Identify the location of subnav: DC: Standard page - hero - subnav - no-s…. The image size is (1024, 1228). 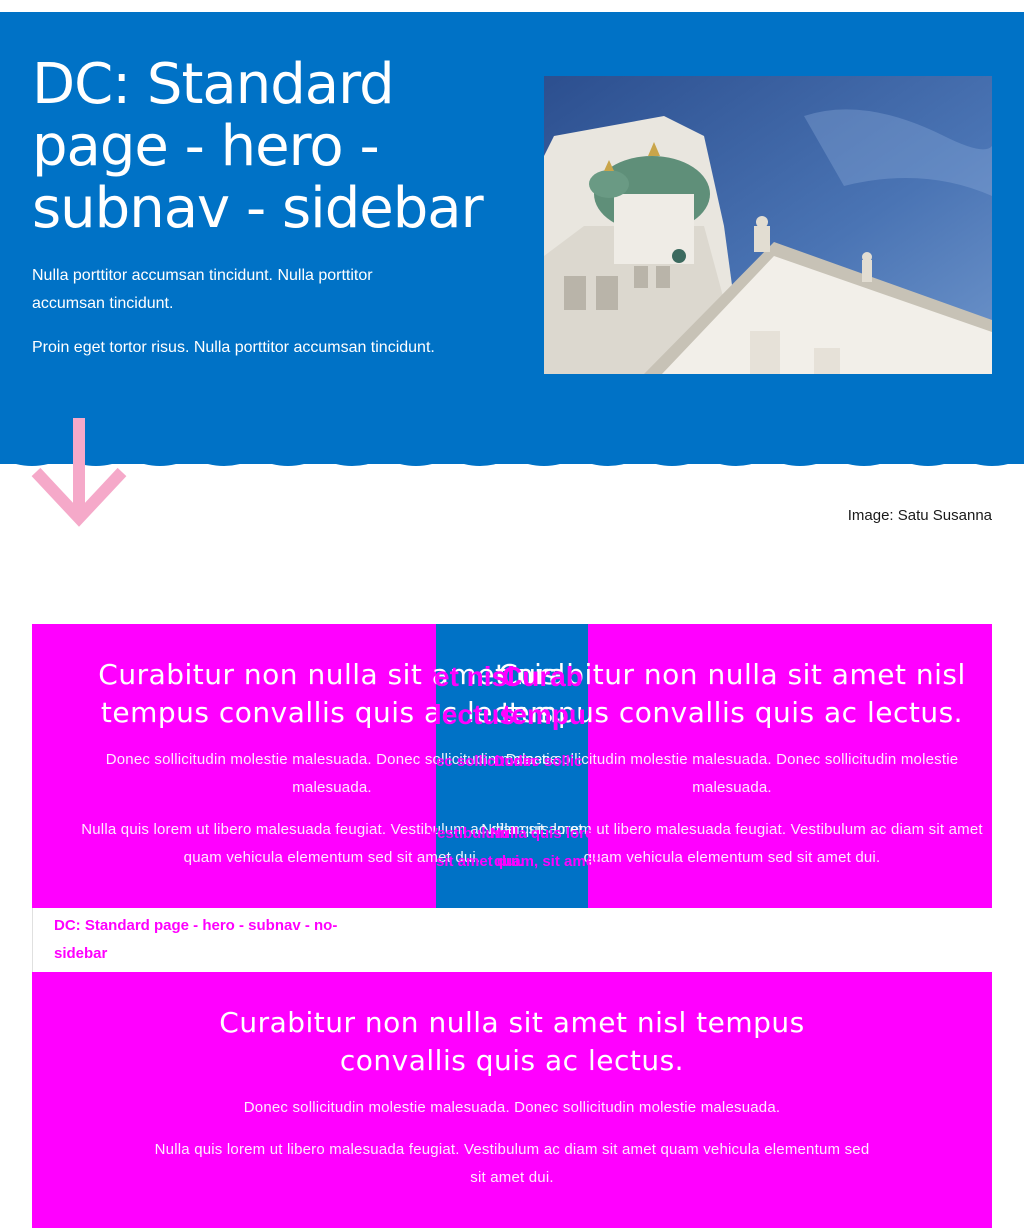
(512, 940).